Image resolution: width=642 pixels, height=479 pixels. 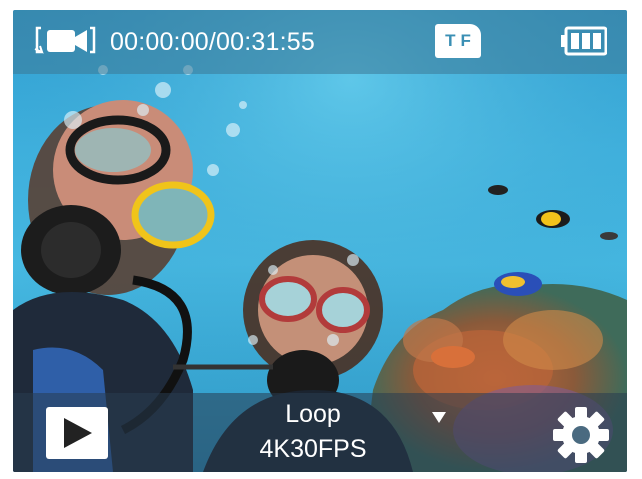 I want to click on loop-video-icon, so click(x=65, y=40).